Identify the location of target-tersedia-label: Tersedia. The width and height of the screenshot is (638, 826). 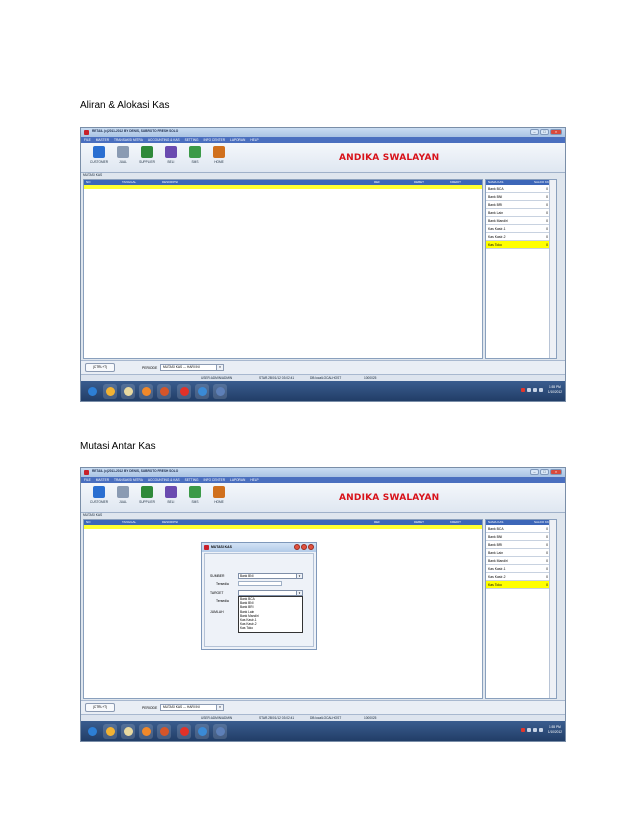
(222, 601).